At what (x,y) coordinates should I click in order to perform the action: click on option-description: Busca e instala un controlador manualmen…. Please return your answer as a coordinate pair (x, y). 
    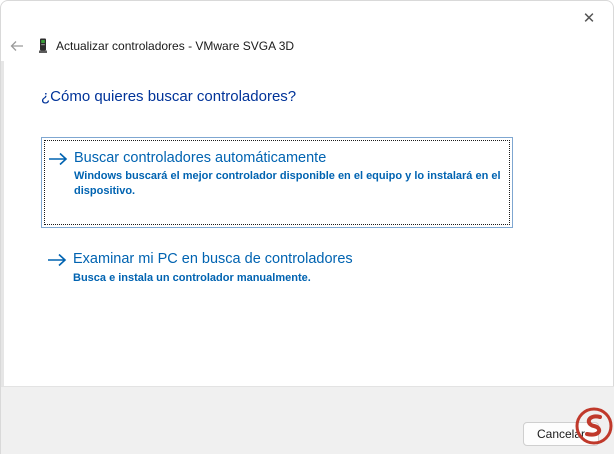
    Looking at the image, I should click on (192, 278).